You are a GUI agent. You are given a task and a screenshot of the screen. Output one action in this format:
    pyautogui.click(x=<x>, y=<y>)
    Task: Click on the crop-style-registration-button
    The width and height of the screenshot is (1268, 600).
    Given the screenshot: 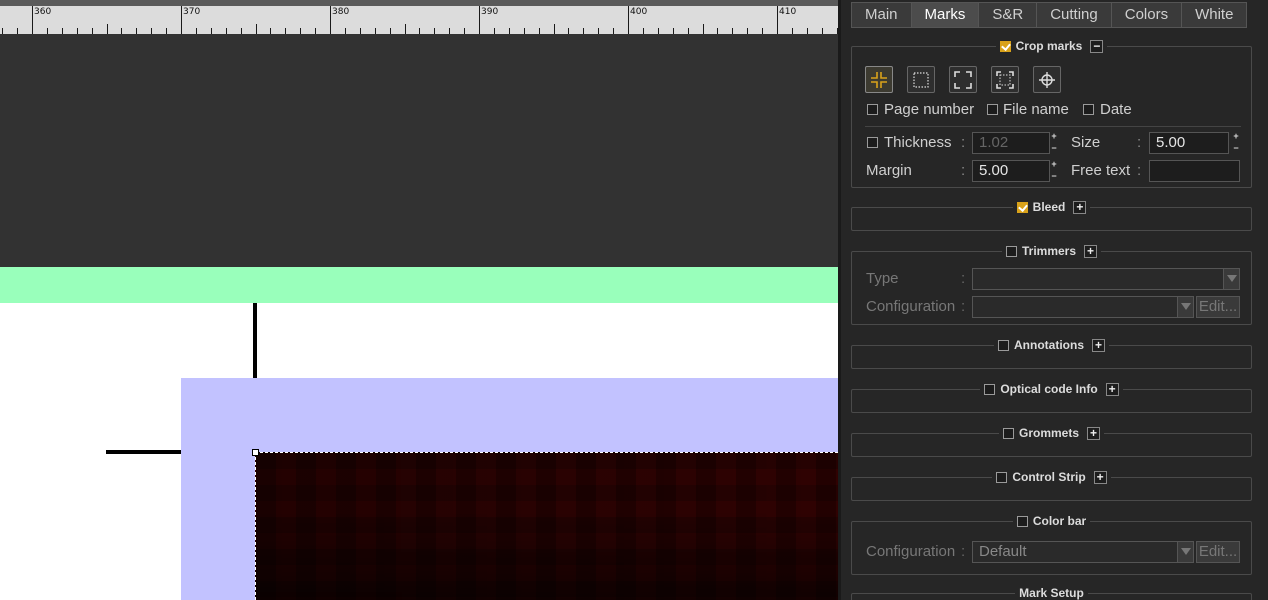 What is the action you would take?
    pyautogui.click(x=1047, y=79)
    